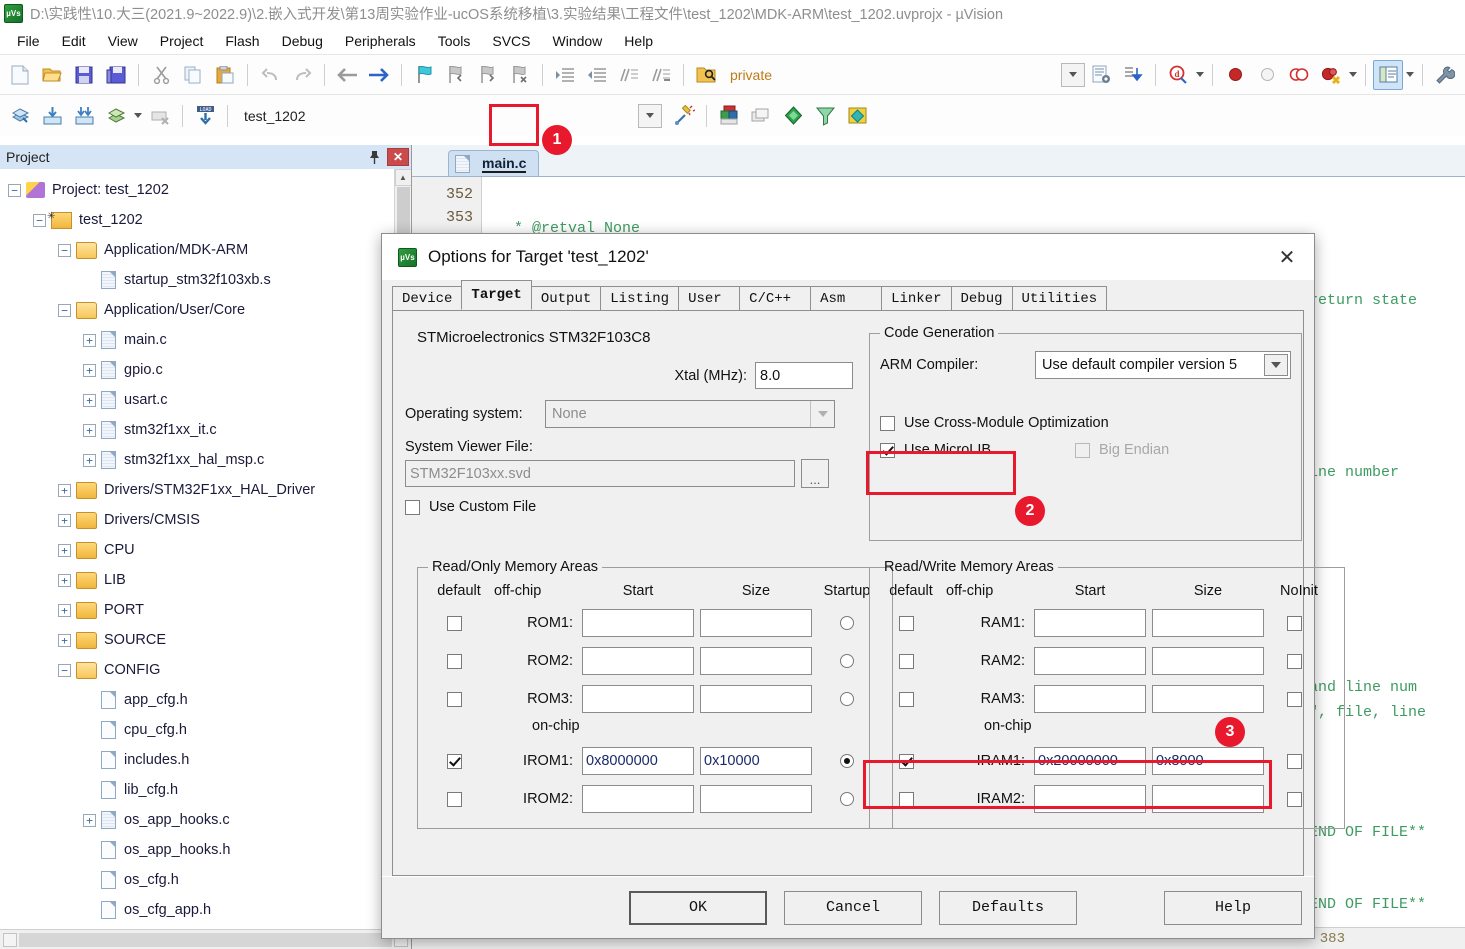 The image size is (1465, 949). What do you see at coordinates (52, 75) in the screenshot?
I see `open-file-icon` at bounding box center [52, 75].